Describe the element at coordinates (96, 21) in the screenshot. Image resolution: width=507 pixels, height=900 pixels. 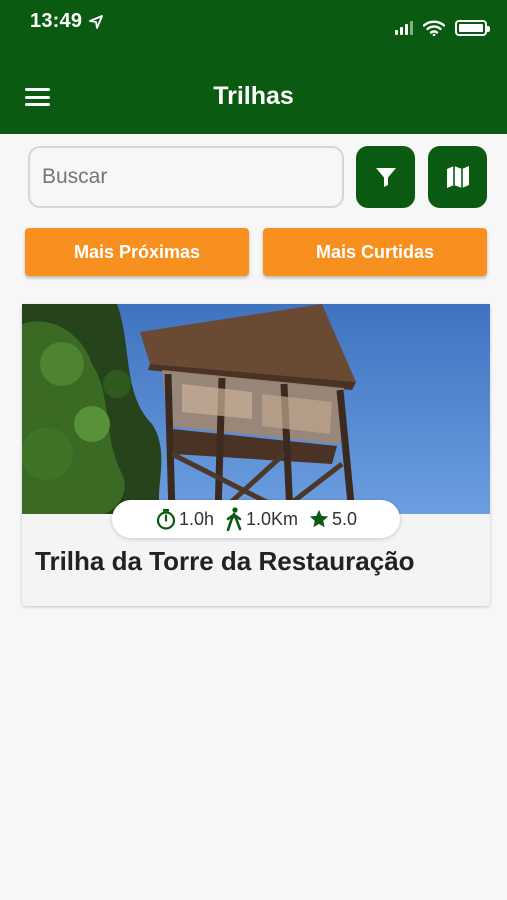
I see `location-arrow-icon` at that location.